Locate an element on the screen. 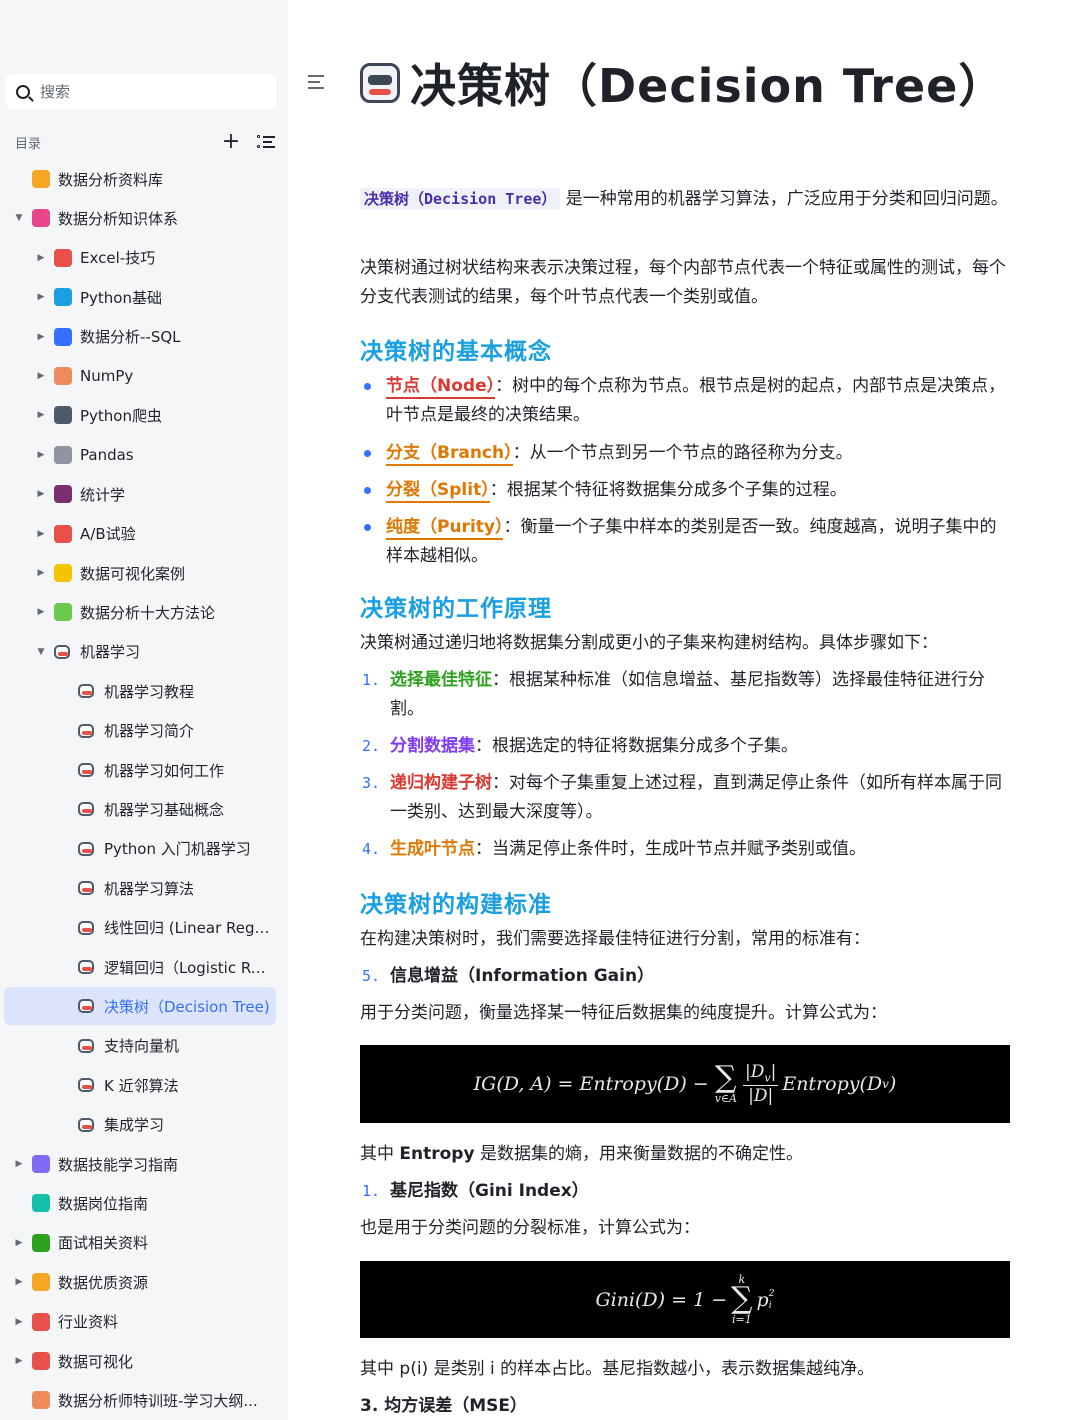 This screenshot has width=1080, height=1420. sidebar-item: 机器学习教程 is located at coordinates (140, 691).